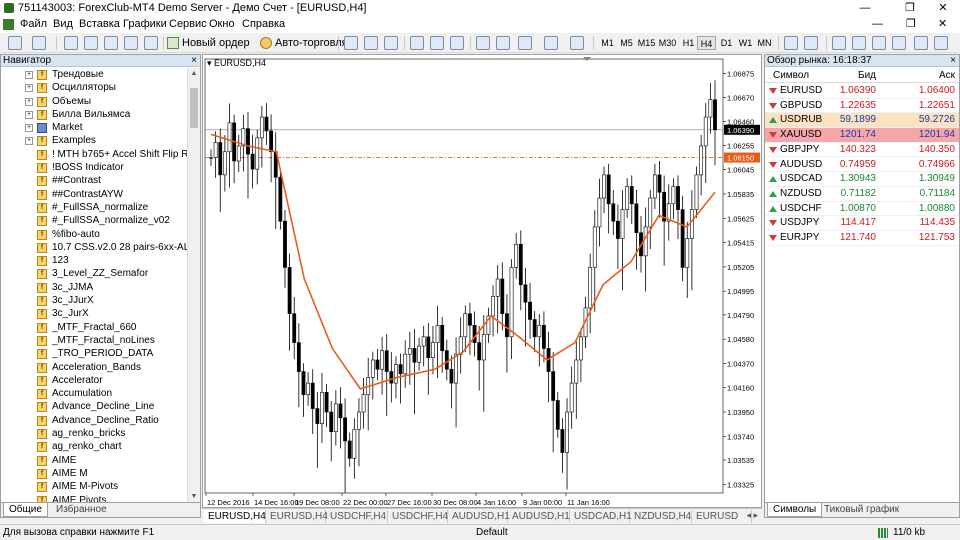  I want to click on navigator-item: f 123, so click(94, 260).